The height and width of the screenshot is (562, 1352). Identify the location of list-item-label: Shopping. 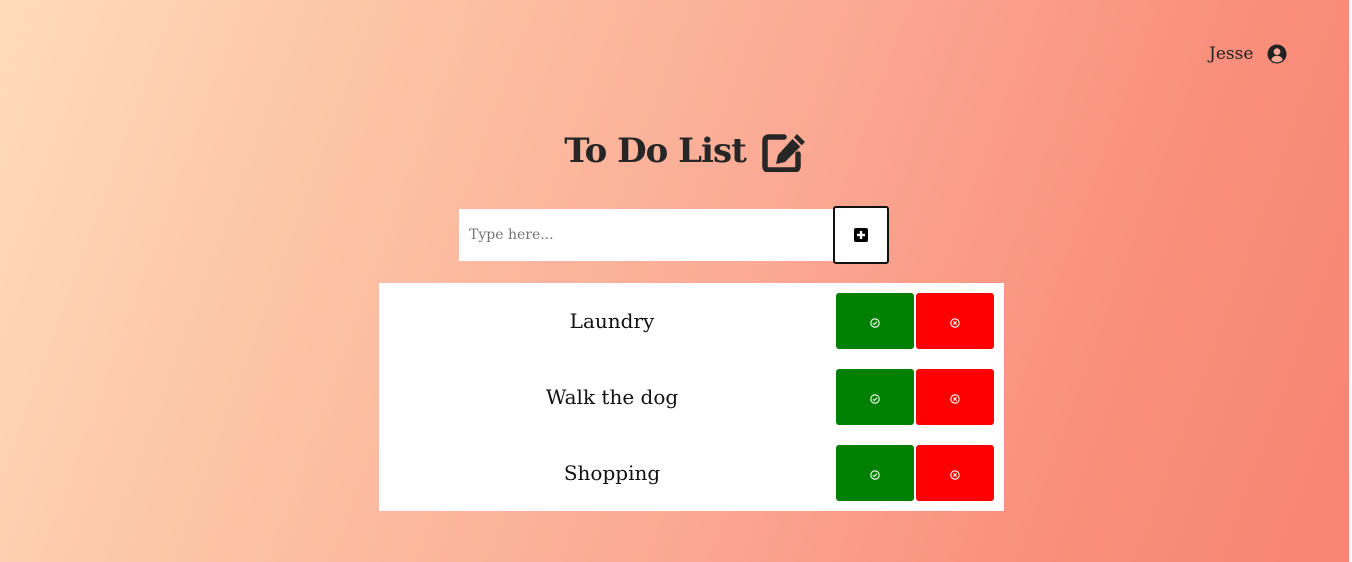
(612, 473).